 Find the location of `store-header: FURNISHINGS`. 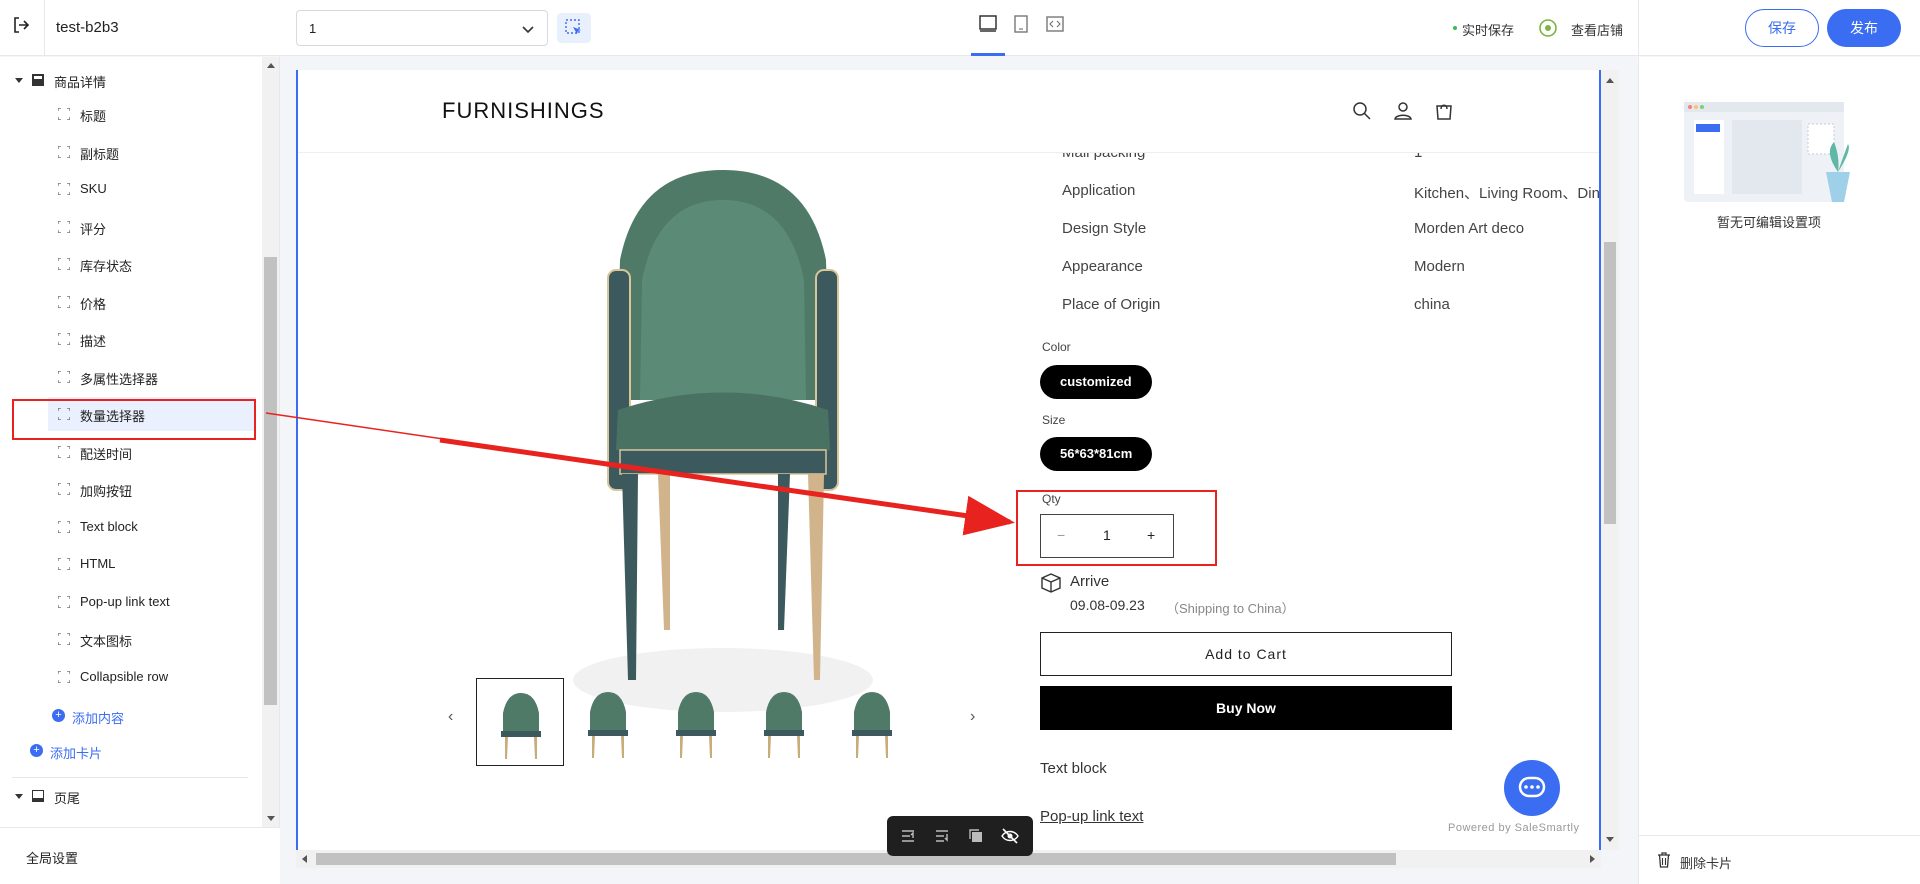

store-header: FURNISHINGS is located at coordinates (948, 111).